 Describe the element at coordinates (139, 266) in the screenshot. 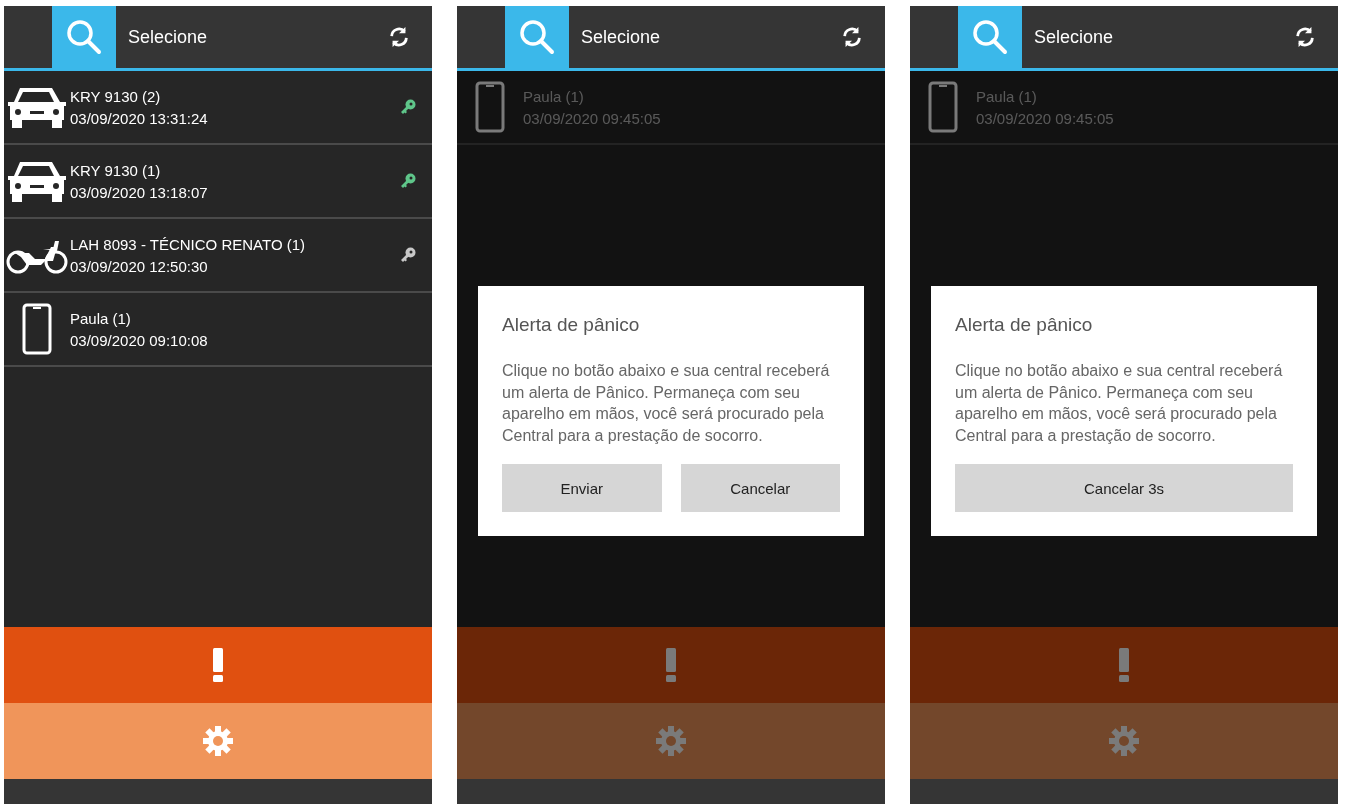

I see `device-timestamp: 03/09/2020 12:50:30` at that location.